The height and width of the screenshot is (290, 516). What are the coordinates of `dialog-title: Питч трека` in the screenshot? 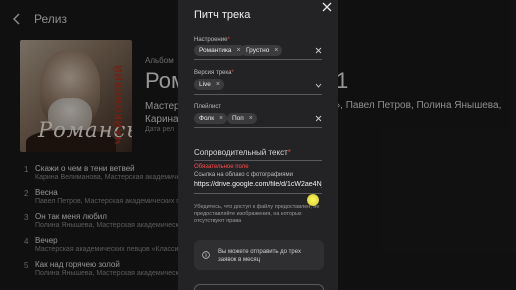 It's located at (222, 15).